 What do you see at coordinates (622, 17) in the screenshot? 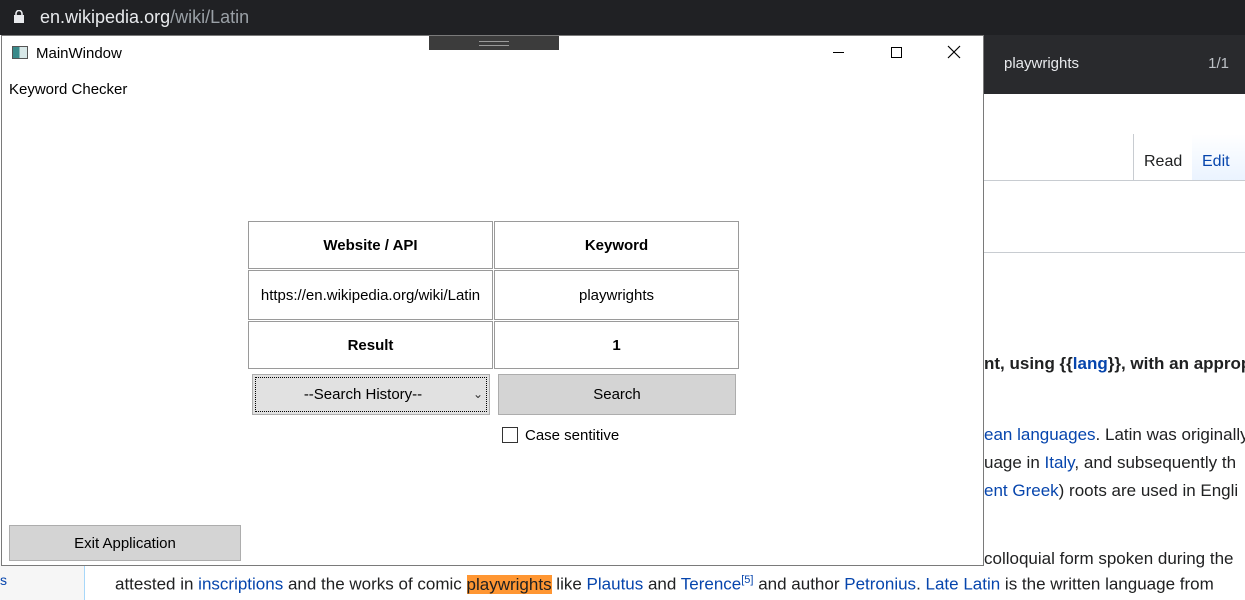
I see `browser-address-bar: en.wikipedia.org/wiki/Latin` at bounding box center [622, 17].